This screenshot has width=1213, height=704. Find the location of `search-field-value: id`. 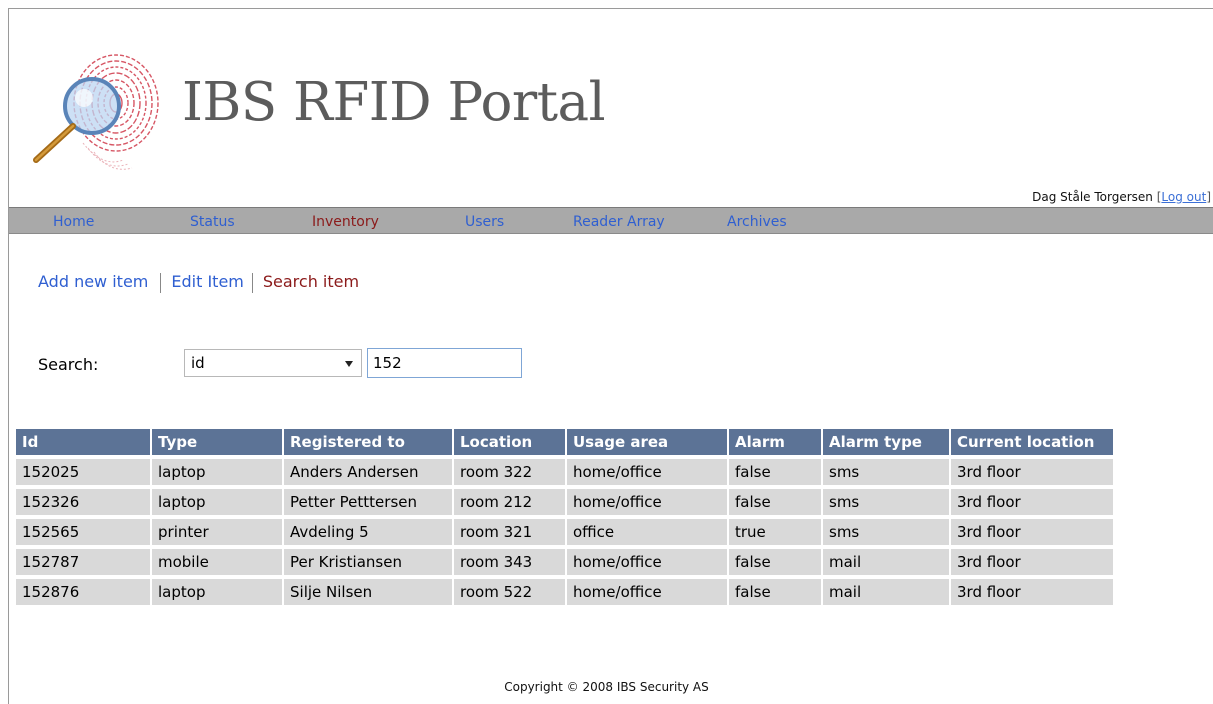

search-field-value: id is located at coordinates (198, 363).